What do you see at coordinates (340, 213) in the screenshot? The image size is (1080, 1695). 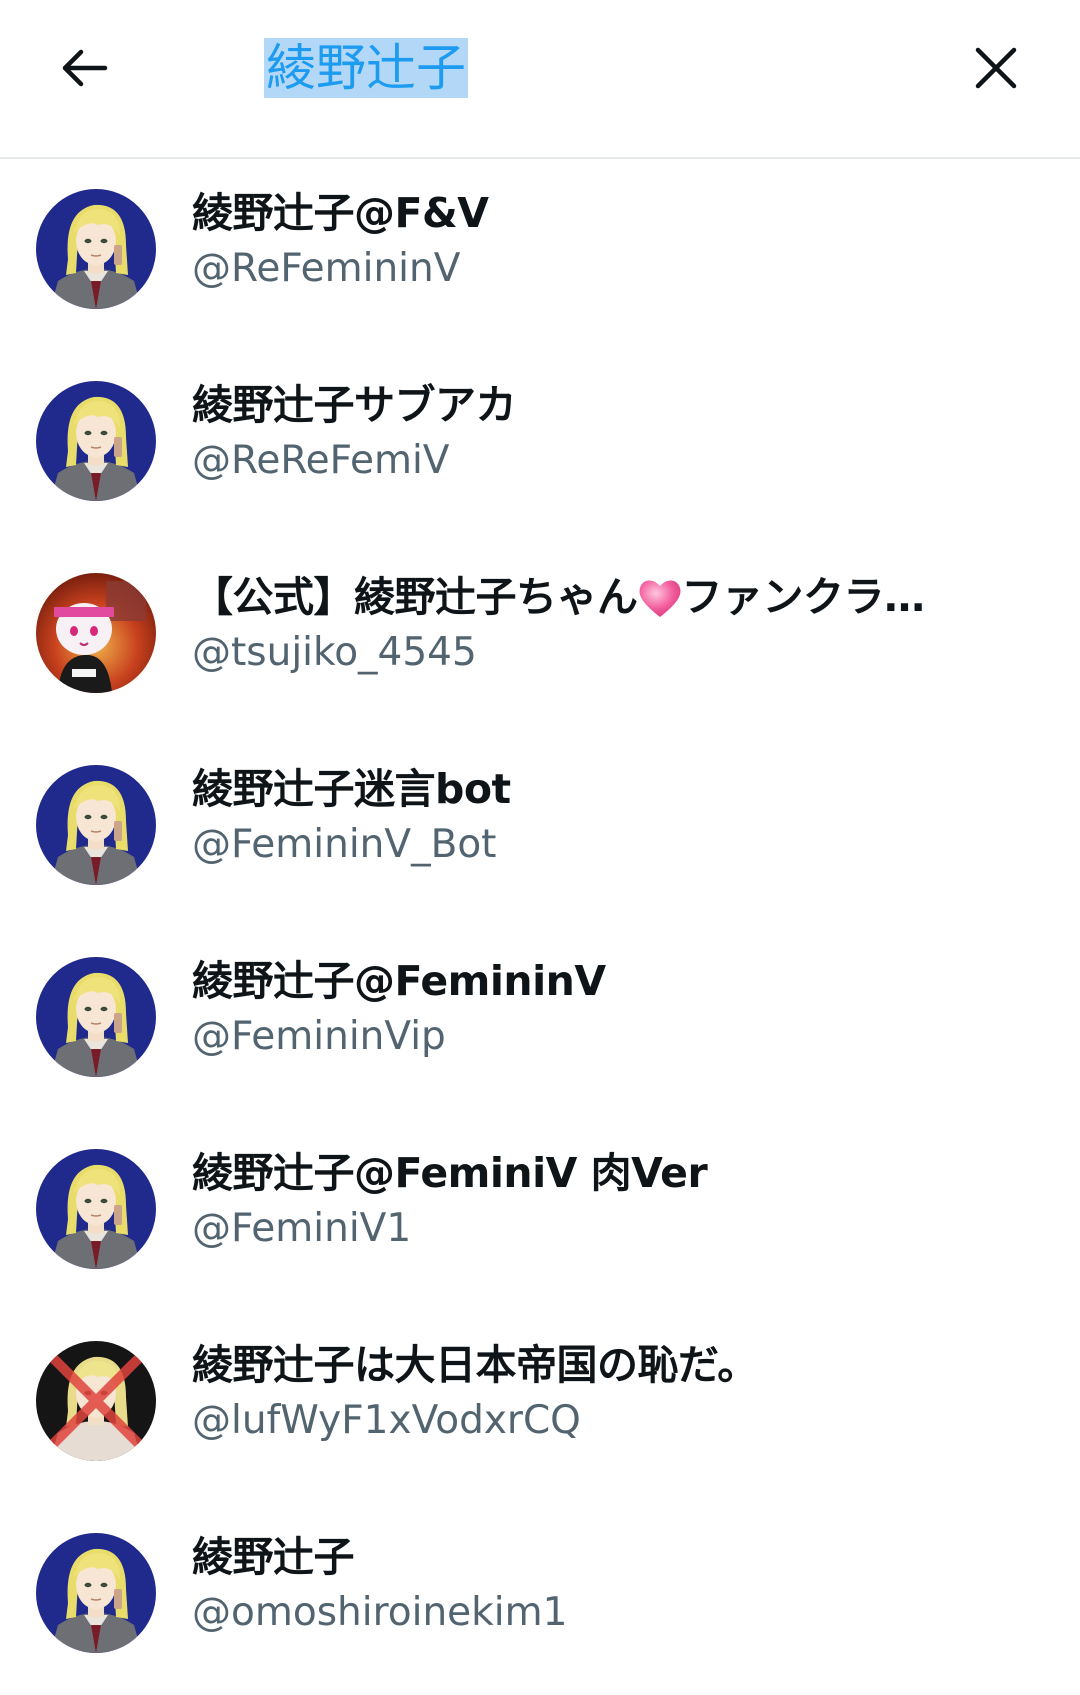 I see `display-name: 綾野辻子@F&V` at bounding box center [340, 213].